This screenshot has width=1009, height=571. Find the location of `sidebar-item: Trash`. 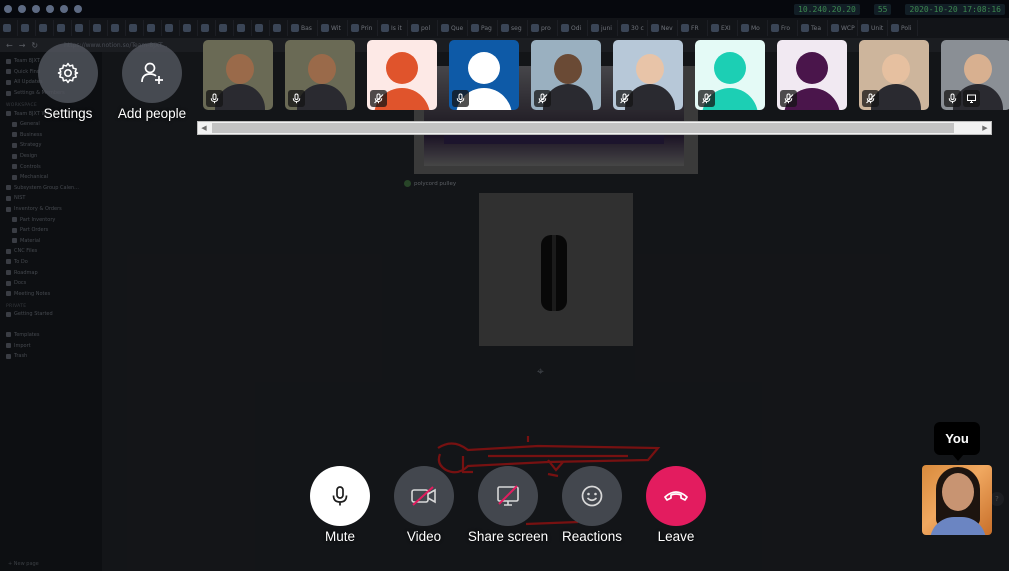

sidebar-item: Trash is located at coordinates (54, 356).